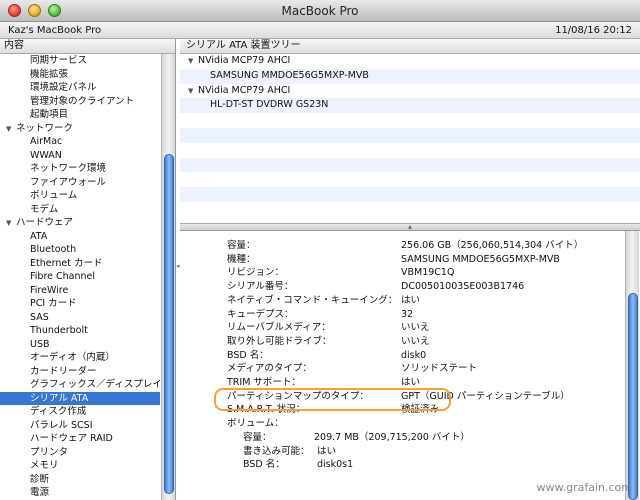  Describe the element at coordinates (80, 304) in the screenshot. I see `sidebar-item: PCI カード` at that location.